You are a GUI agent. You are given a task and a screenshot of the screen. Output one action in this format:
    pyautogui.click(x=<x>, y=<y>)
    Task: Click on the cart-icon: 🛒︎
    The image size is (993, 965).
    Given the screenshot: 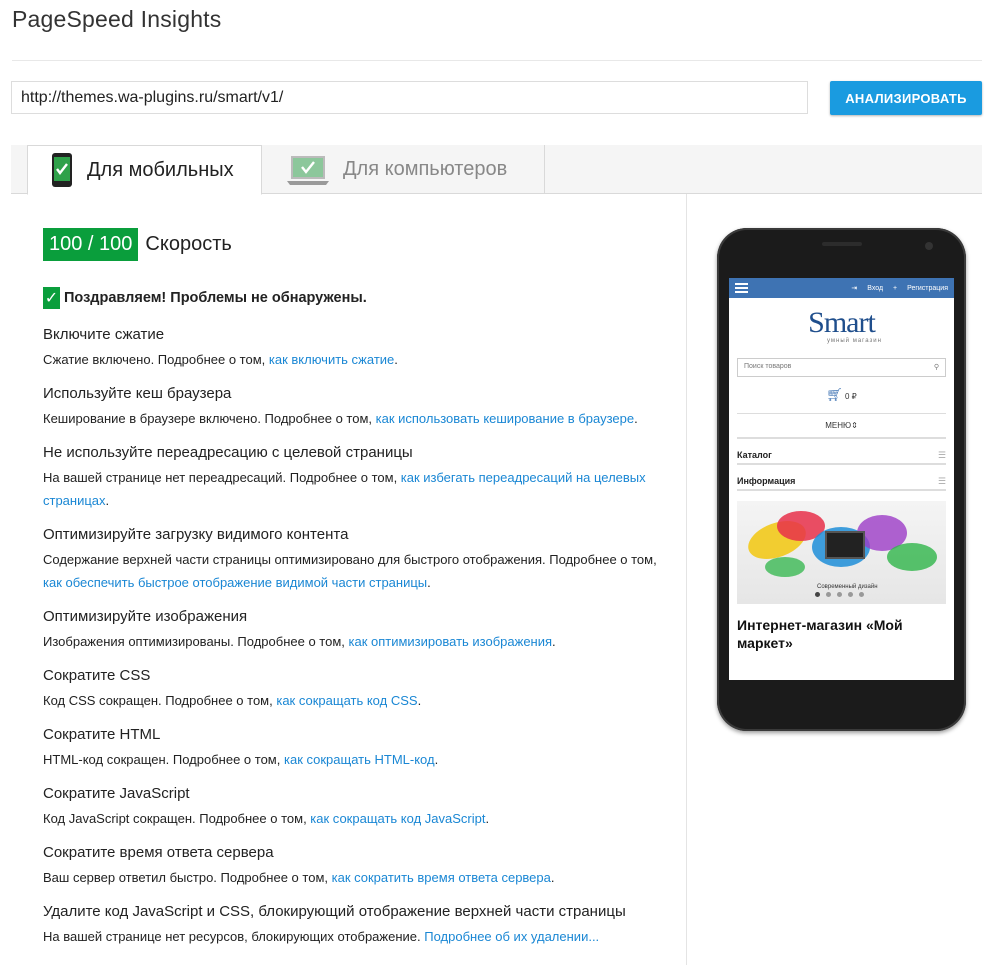 What is the action you would take?
    pyautogui.click(x=834, y=394)
    